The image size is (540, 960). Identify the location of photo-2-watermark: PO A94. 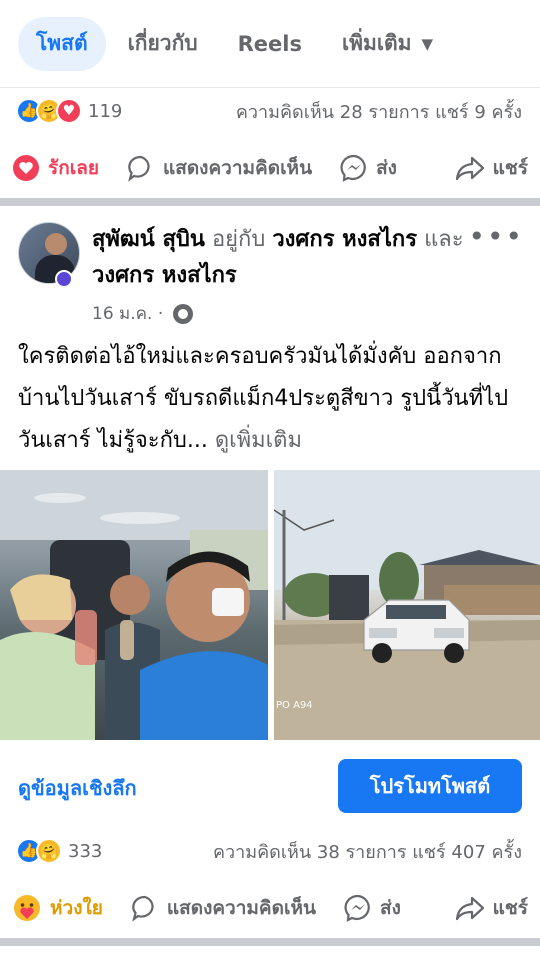
(294, 705).